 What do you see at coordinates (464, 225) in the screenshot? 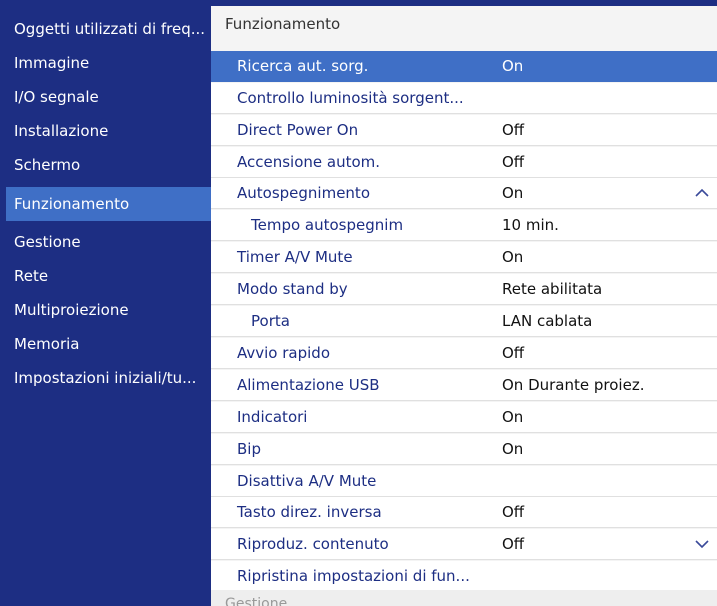
I see `settings-row: Tempo autospegnim 10 min.` at bounding box center [464, 225].